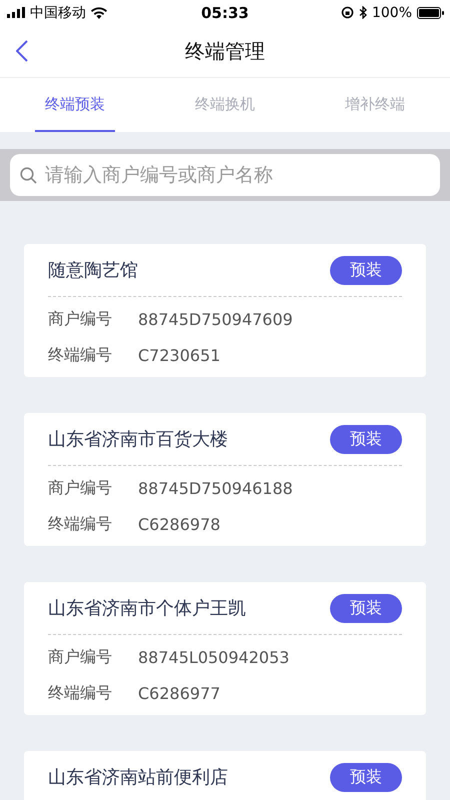  I want to click on page-title: 终端管理, so click(225, 51).